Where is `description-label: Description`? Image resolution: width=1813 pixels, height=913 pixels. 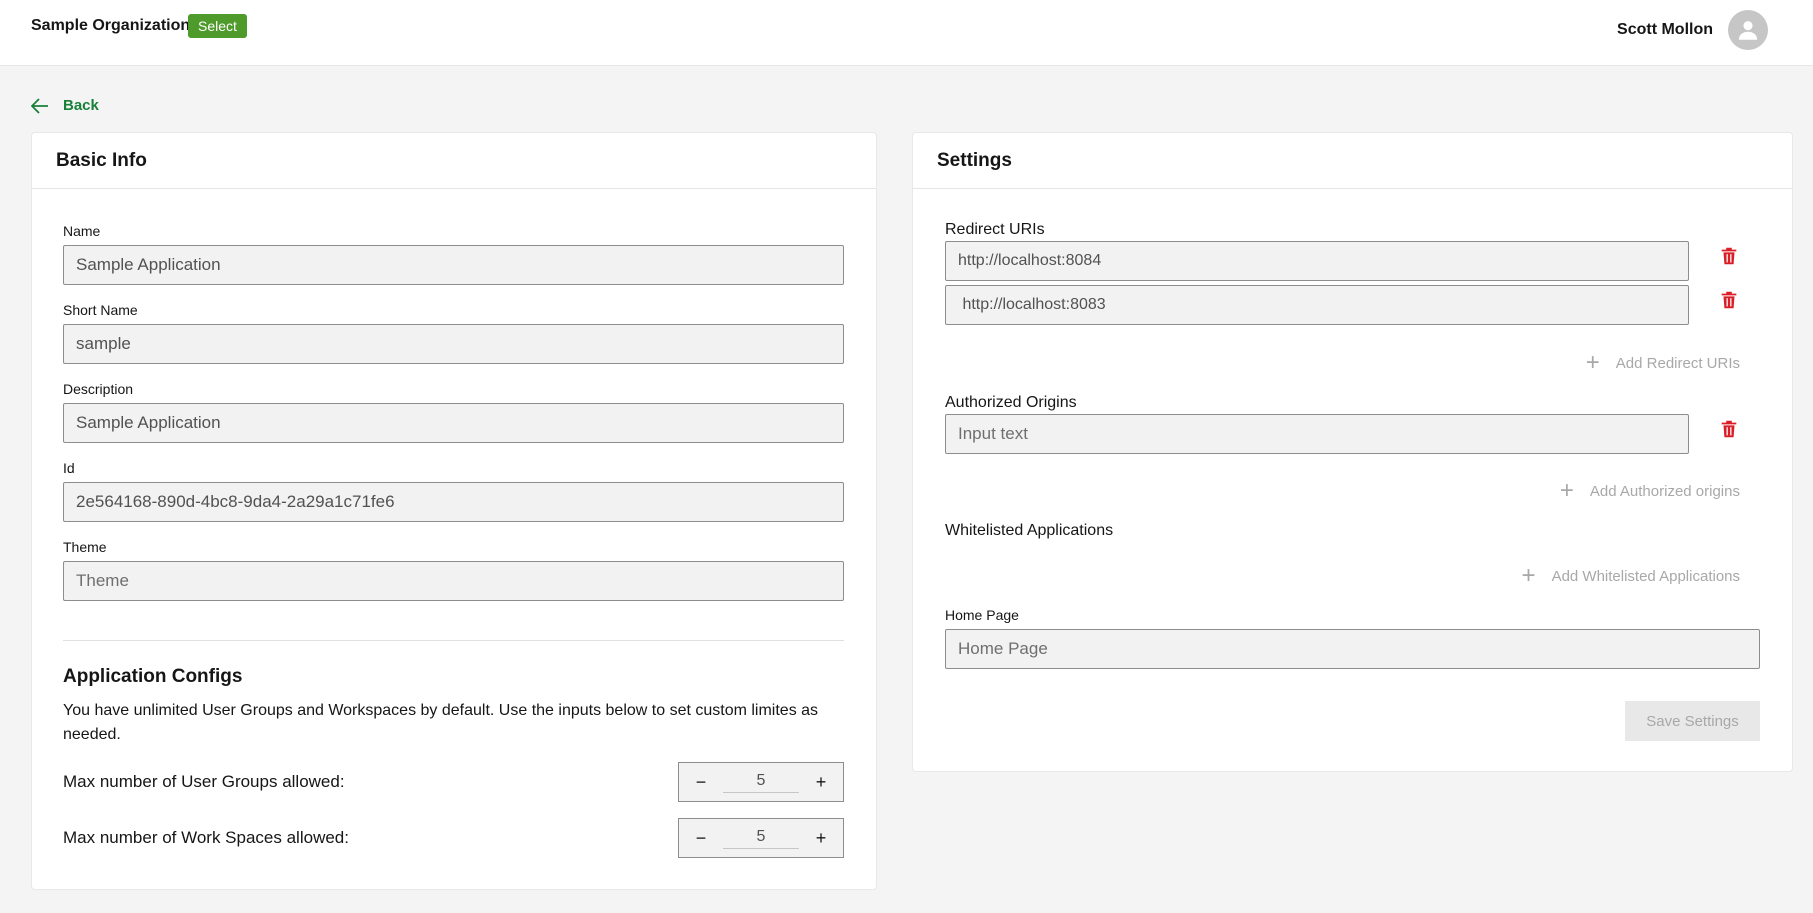 description-label: Description is located at coordinates (98, 389).